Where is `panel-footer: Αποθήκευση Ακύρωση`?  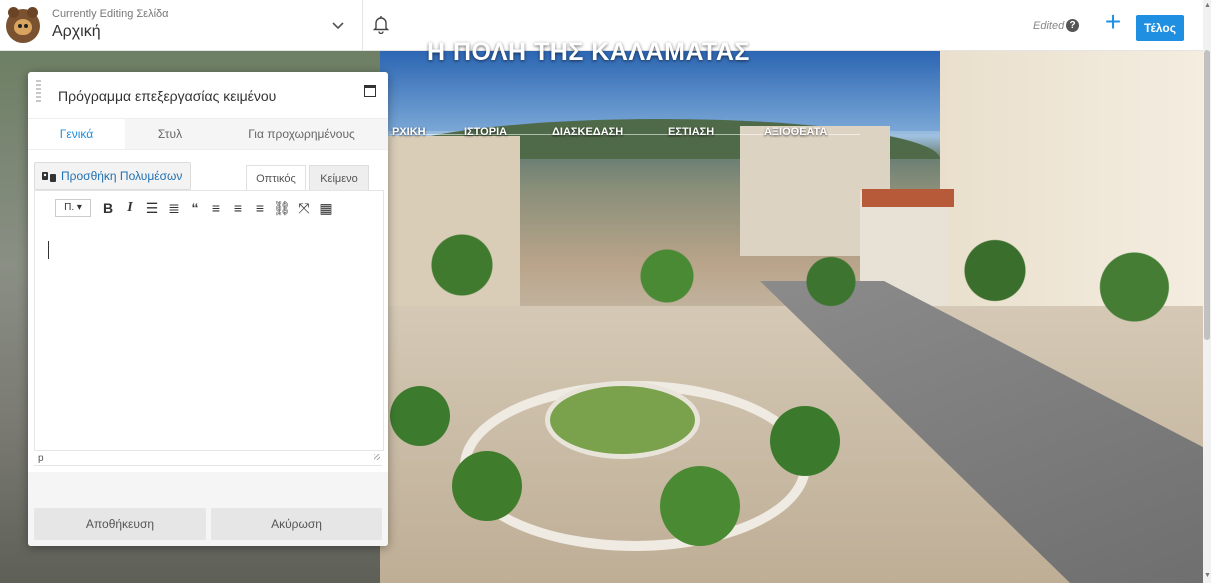 panel-footer: Αποθήκευση Ακύρωση is located at coordinates (208, 509).